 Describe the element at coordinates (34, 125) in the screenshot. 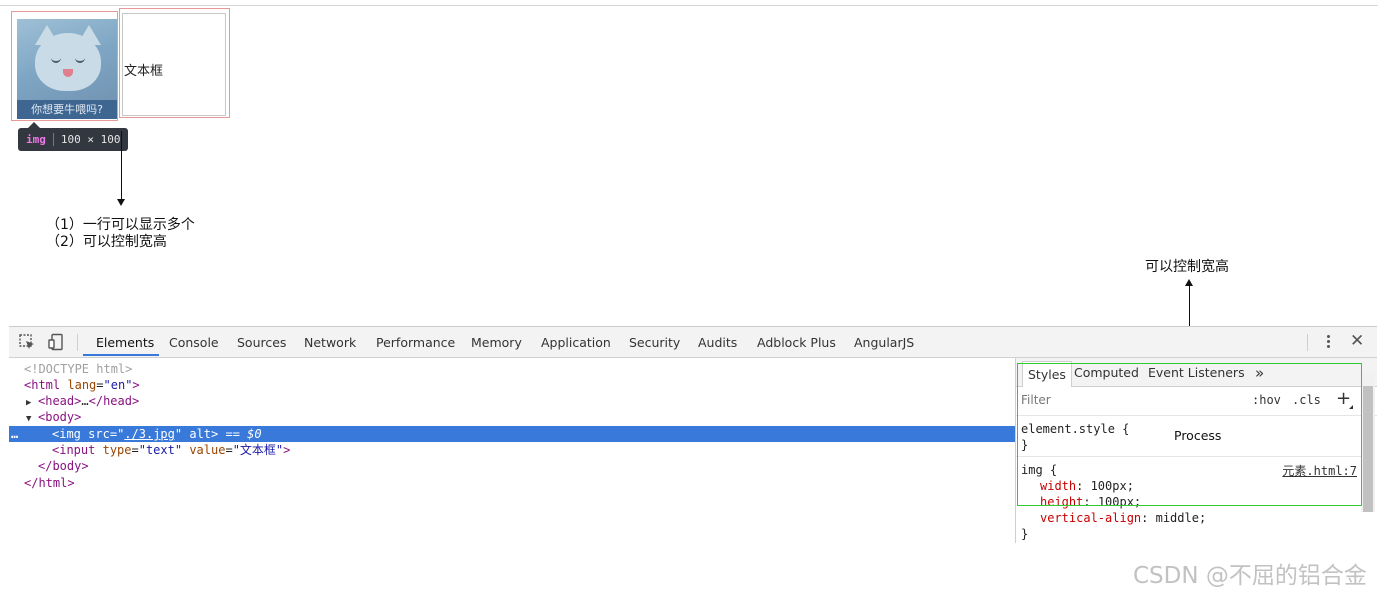

I see `tooltip-arrow` at that location.